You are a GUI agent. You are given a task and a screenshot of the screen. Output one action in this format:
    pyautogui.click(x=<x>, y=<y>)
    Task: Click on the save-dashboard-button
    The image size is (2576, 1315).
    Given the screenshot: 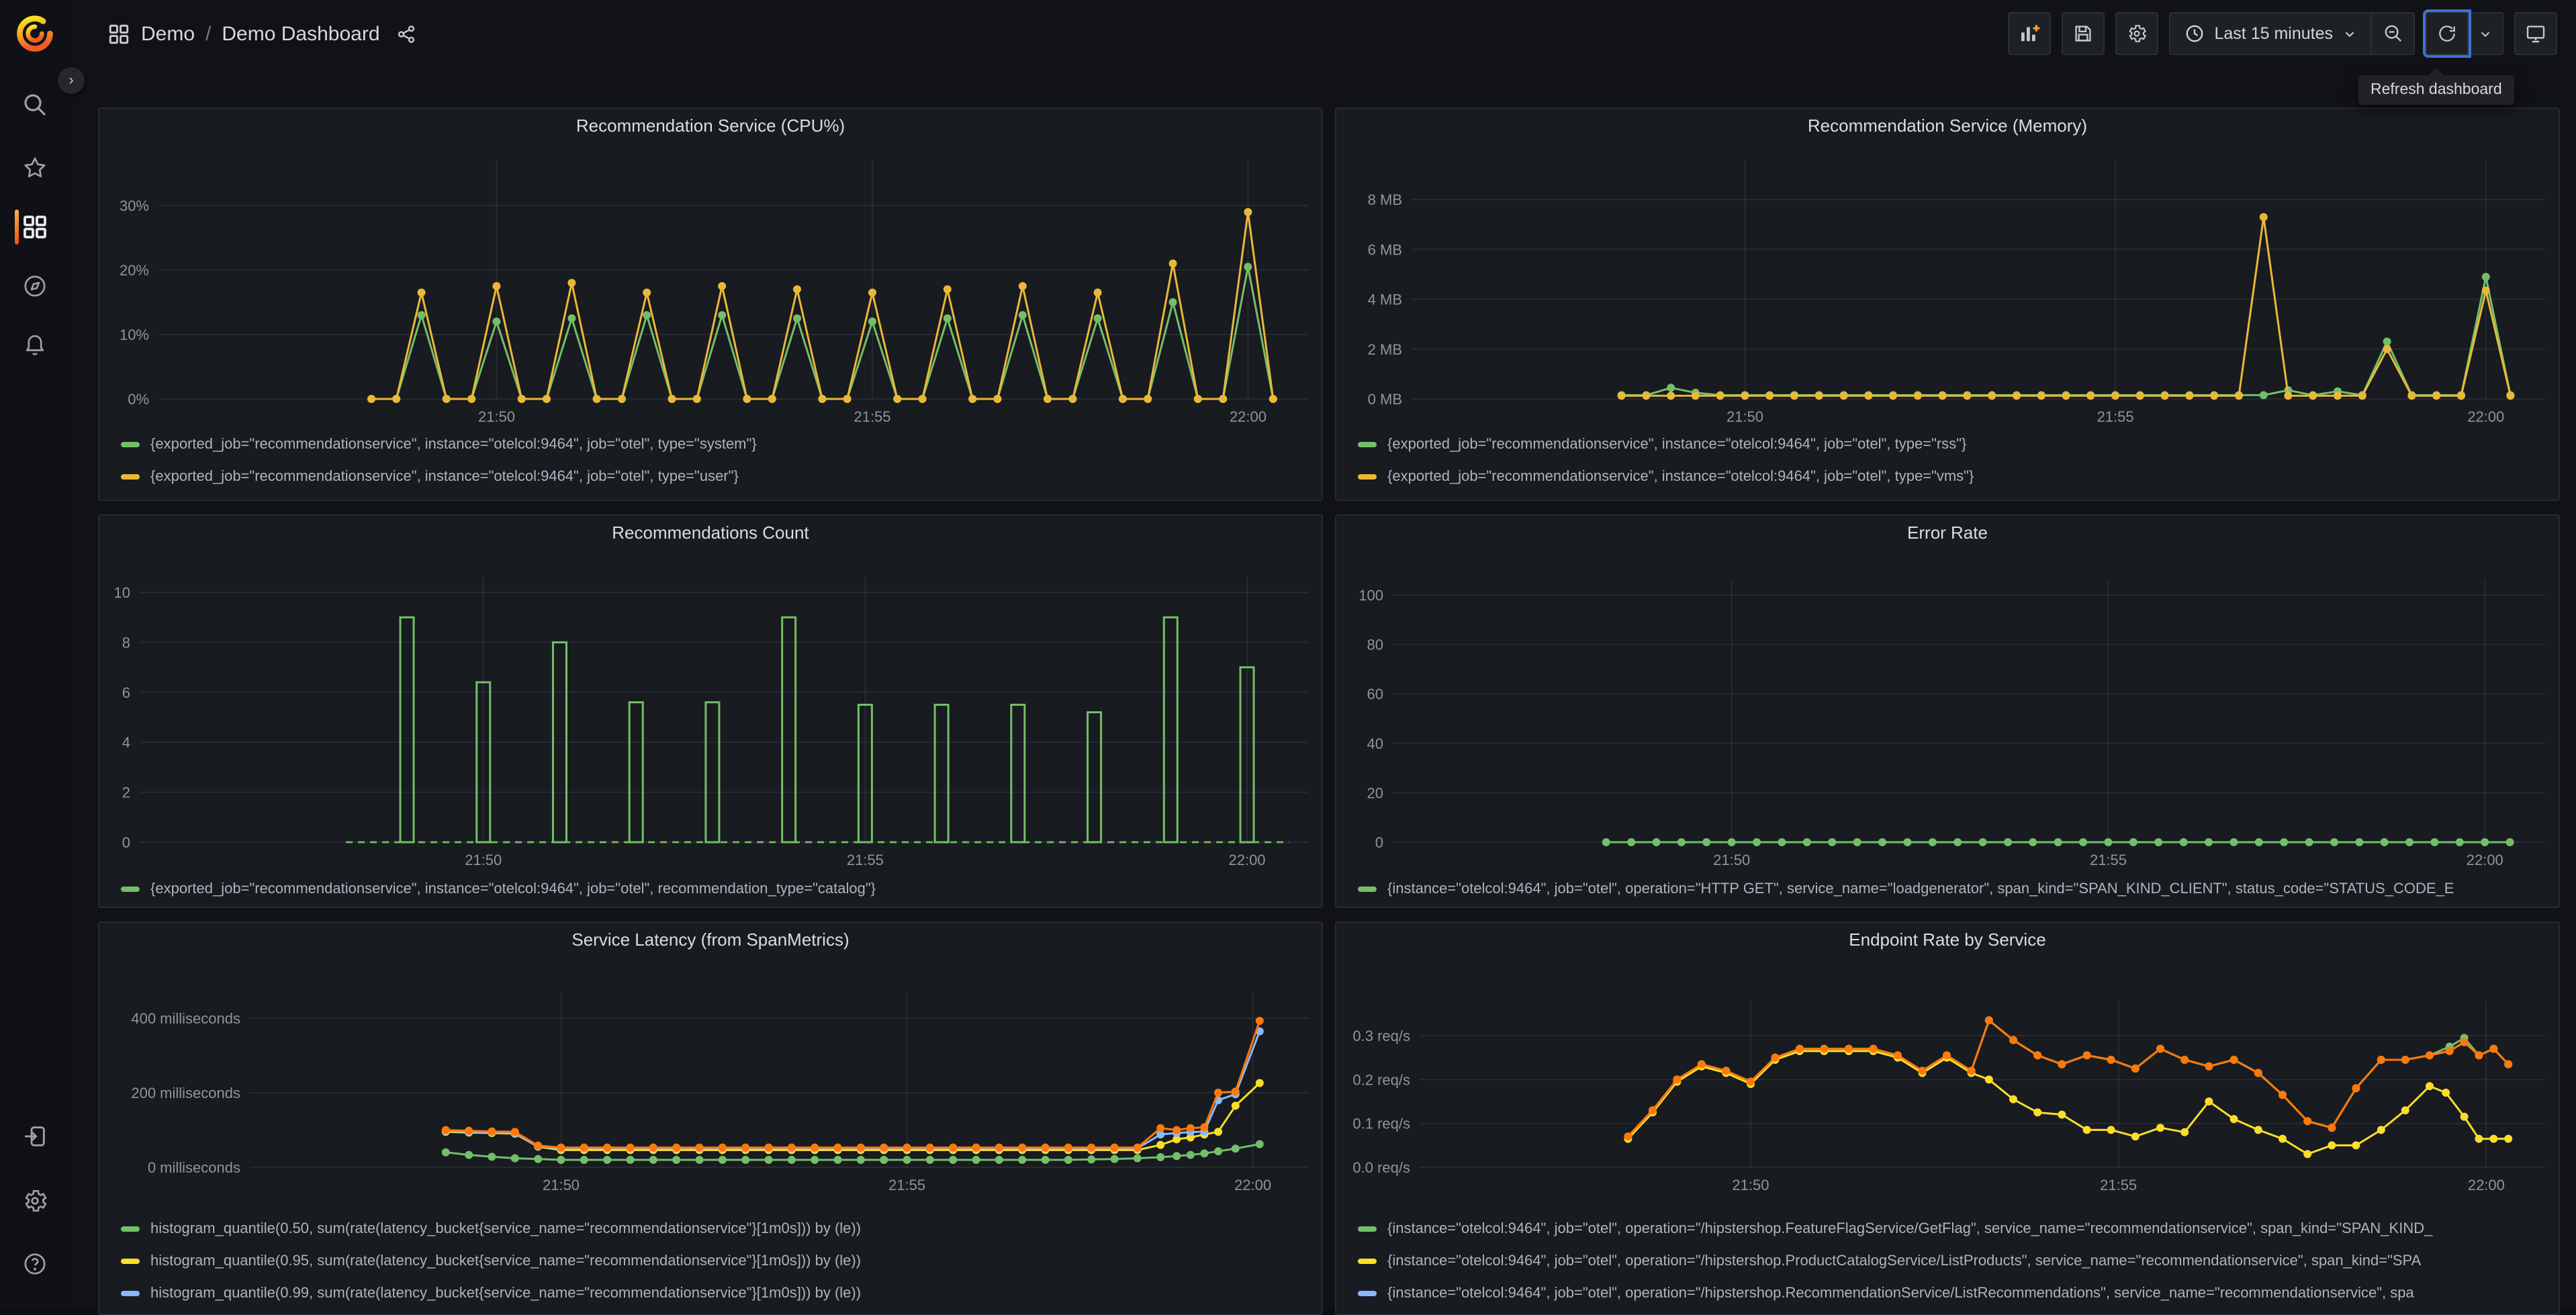 What is the action you would take?
    pyautogui.click(x=2083, y=33)
    